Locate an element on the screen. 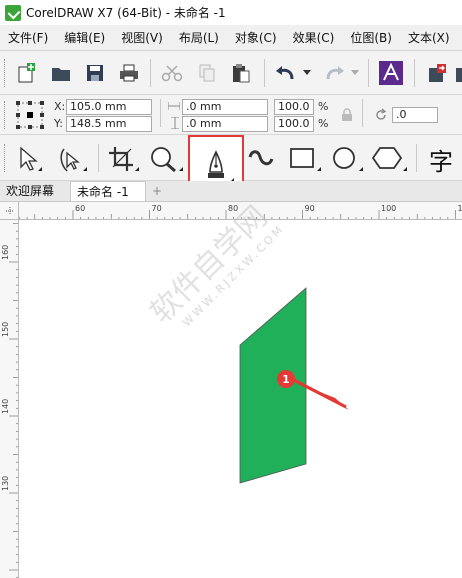 The height and width of the screenshot is (578, 462). rectangle-tool is located at coordinates (304, 159).